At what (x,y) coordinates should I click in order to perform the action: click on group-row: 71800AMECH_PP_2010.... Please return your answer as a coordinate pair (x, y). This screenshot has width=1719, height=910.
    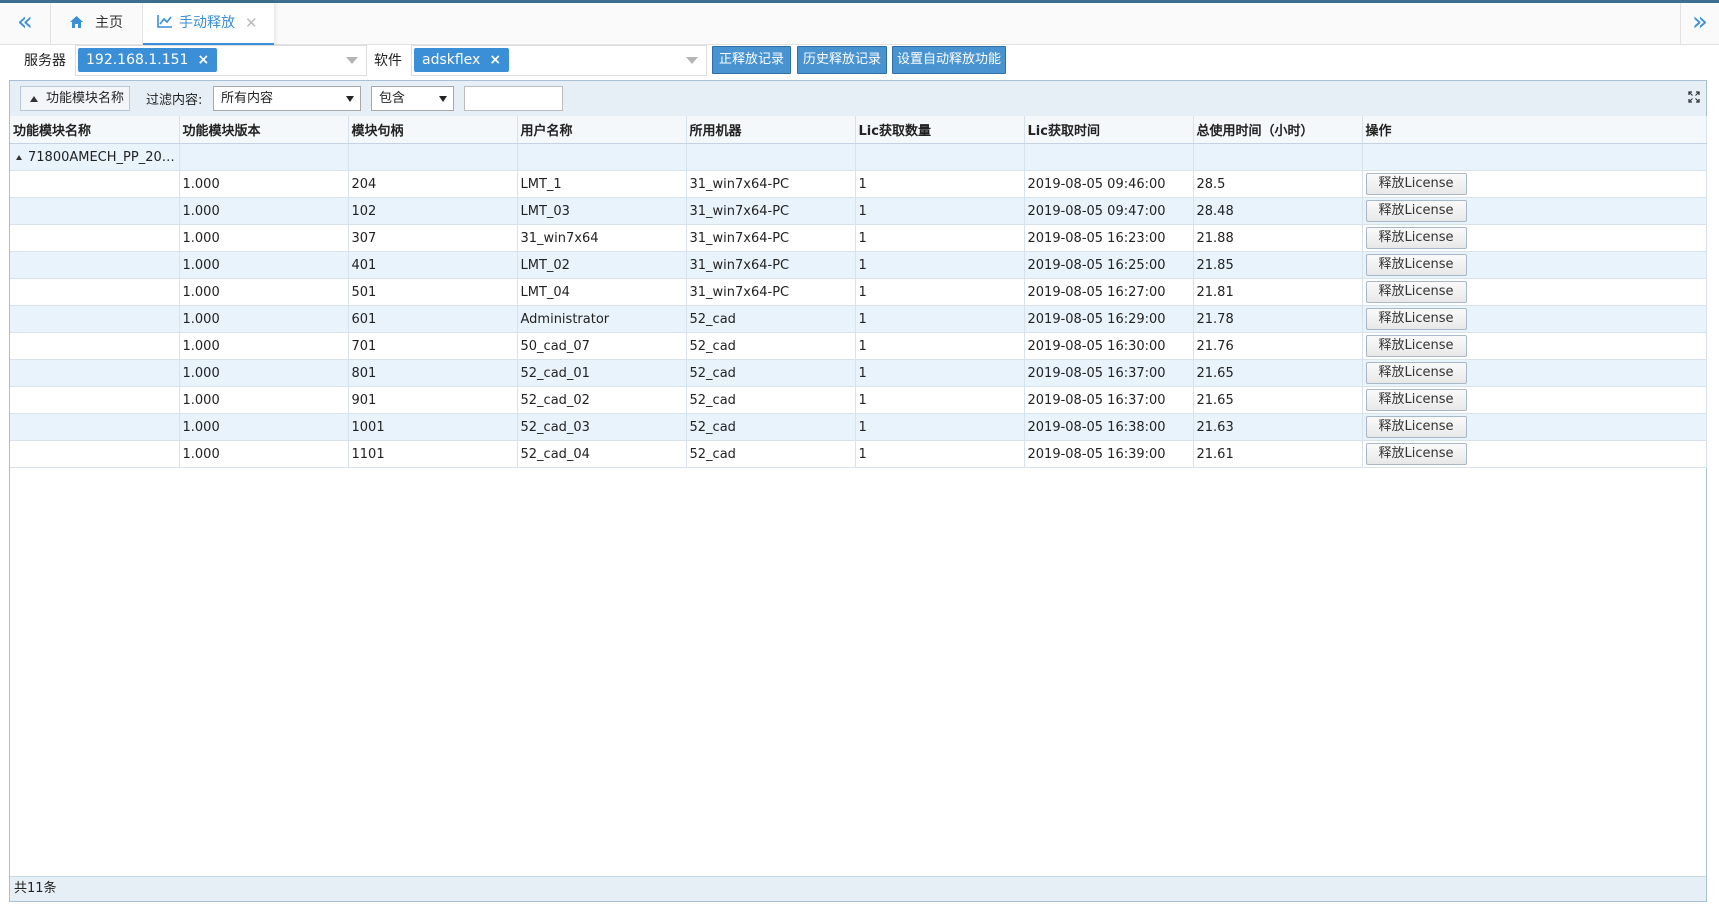
    Looking at the image, I should click on (858, 157).